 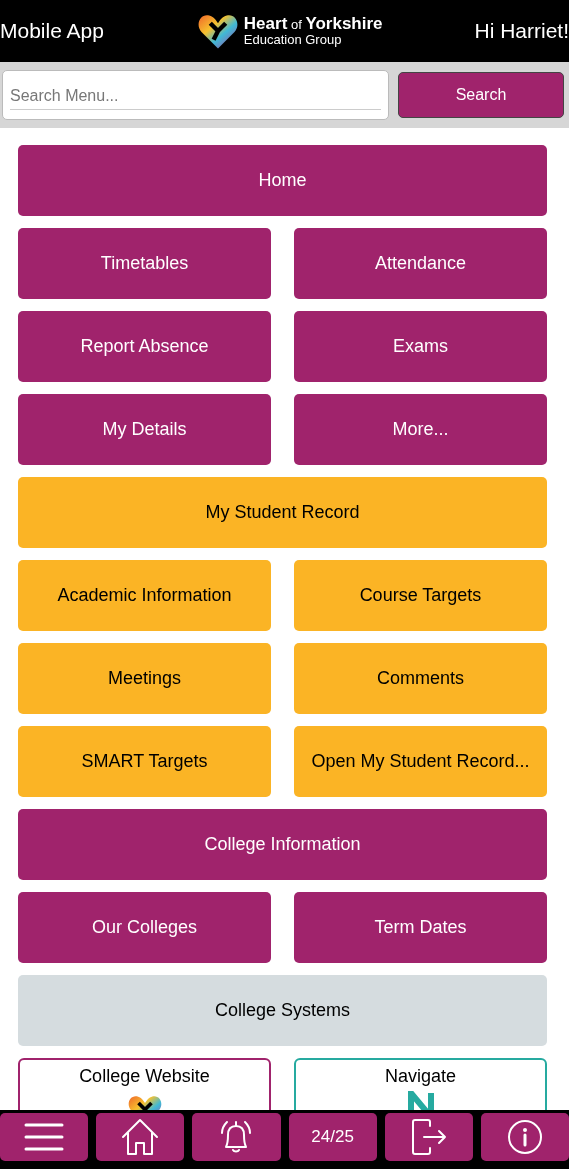 I want to click on menu-tile: College Information, so click(x=282, y=844).